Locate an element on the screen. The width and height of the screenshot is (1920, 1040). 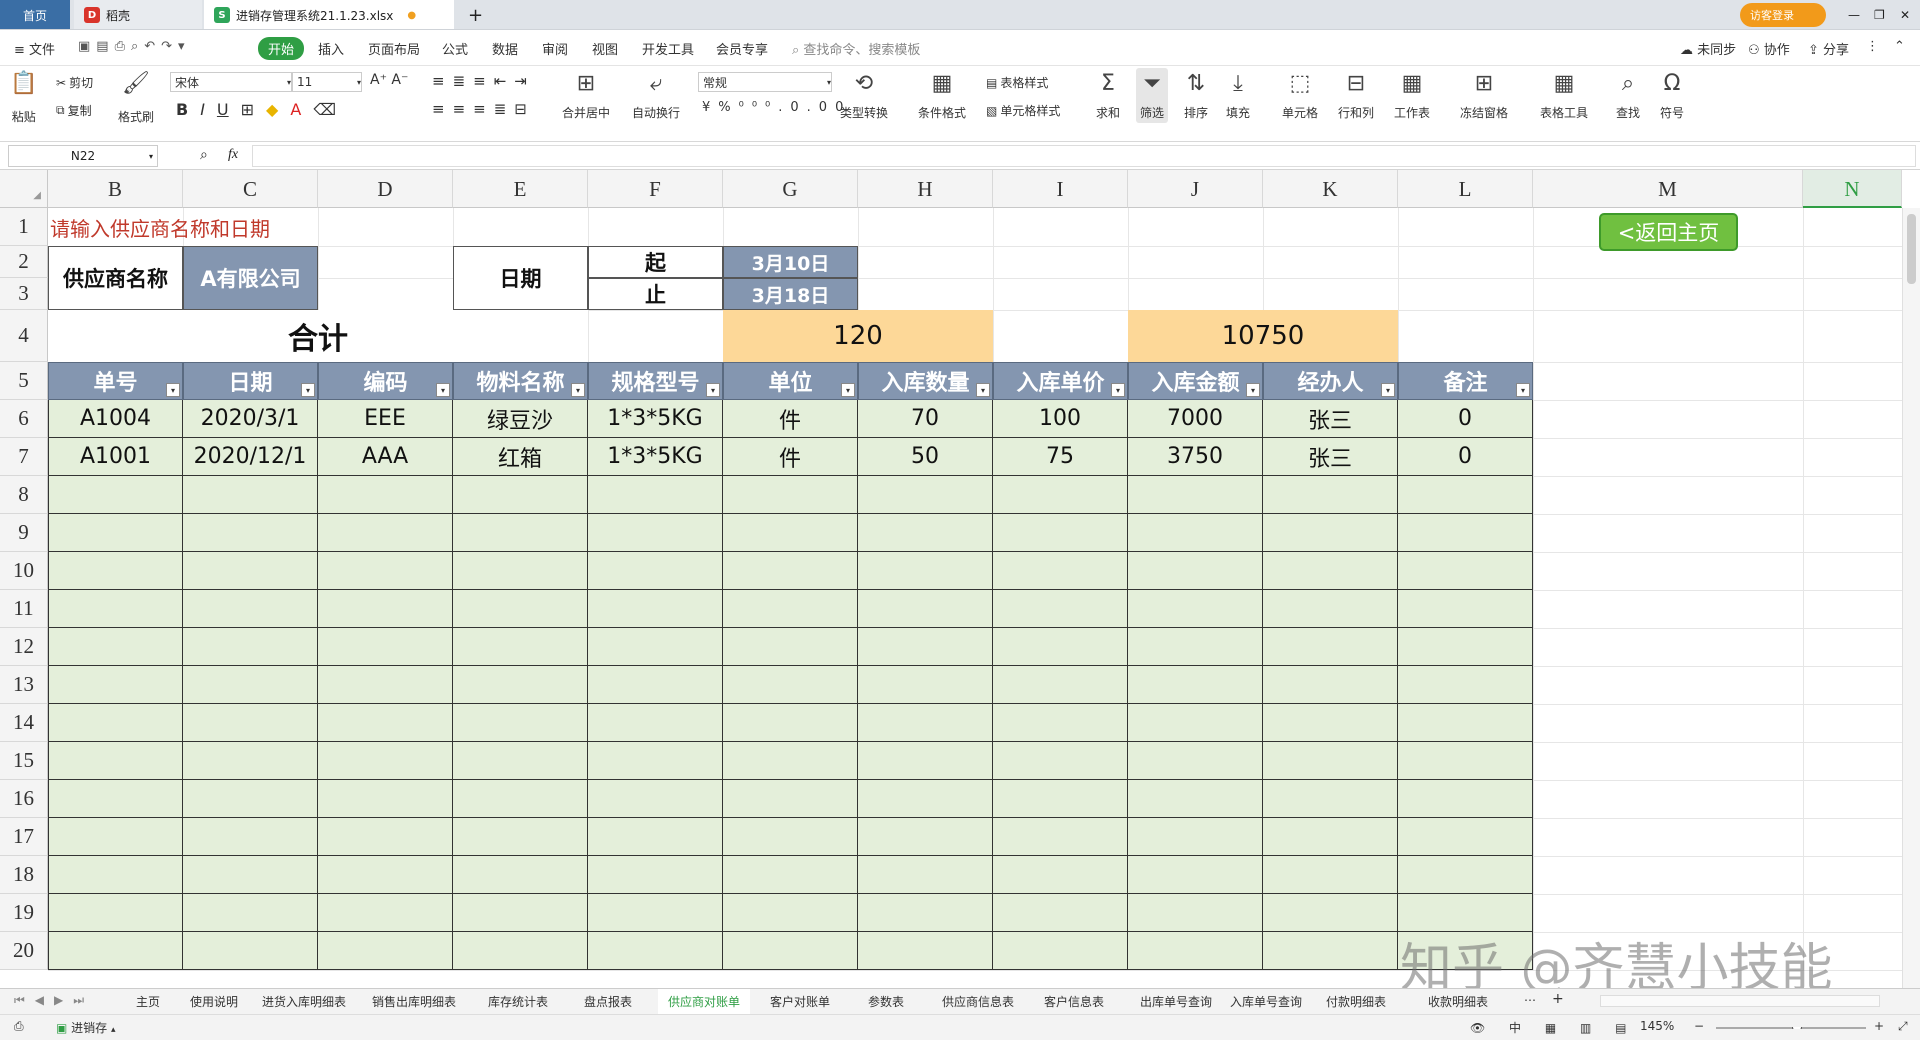
table-cell: 张三 is located at coordinates (1330, 457).